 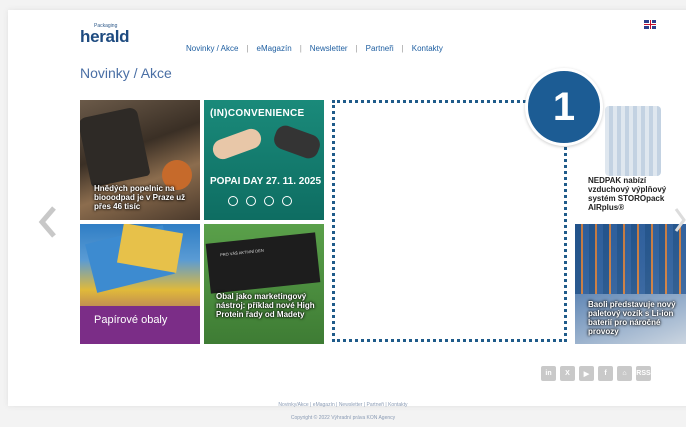 I want to click on uk-flag-icon, so click(x=650, y=24).